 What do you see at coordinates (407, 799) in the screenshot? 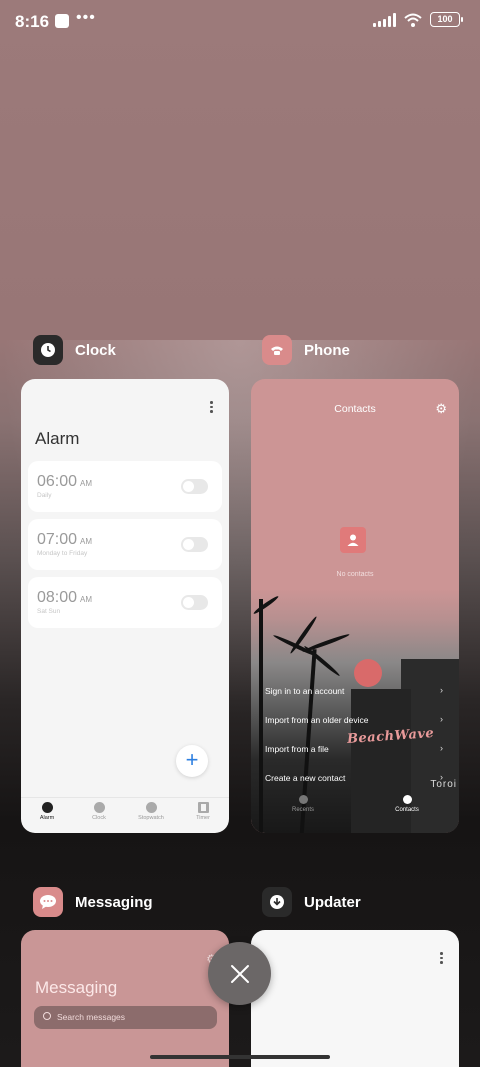
I see `person-icon` at bounding box center [407, 799].